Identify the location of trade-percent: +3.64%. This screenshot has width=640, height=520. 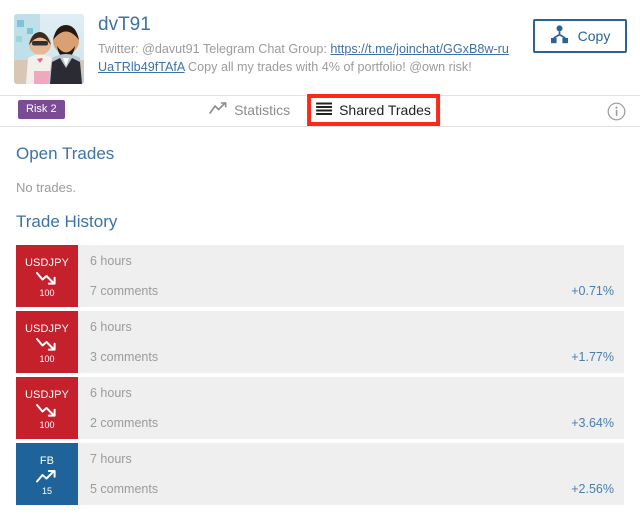
(592, 423).